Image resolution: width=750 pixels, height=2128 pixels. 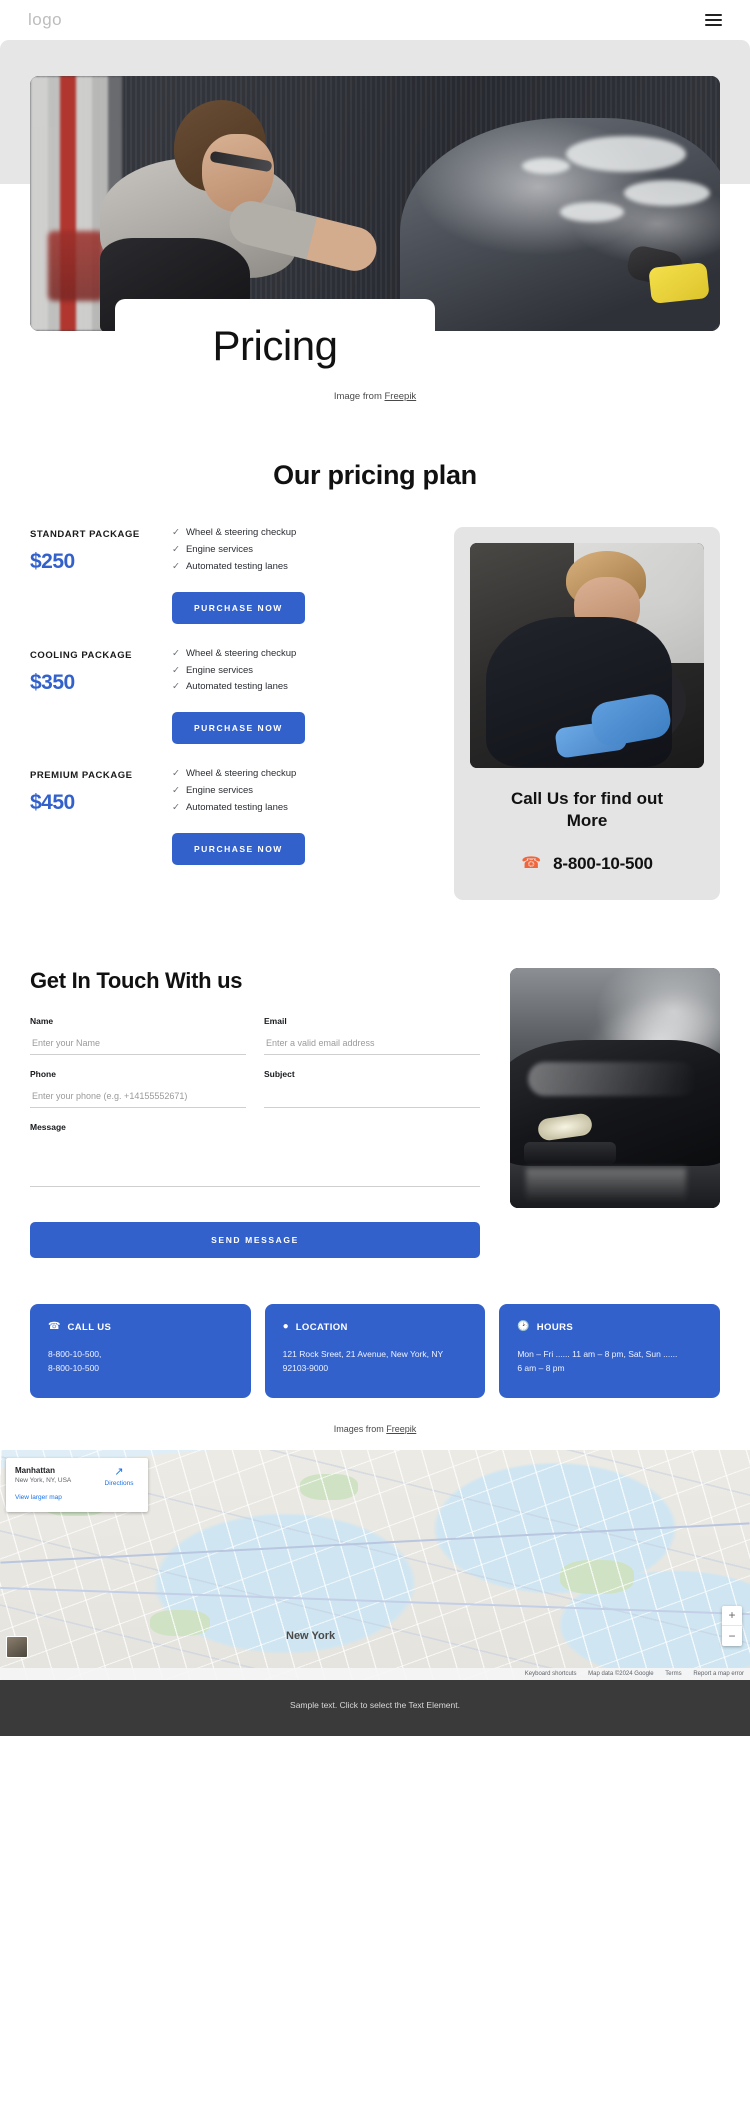 I want to click on page-title-card: Pricing, so click(x=275, y=338).